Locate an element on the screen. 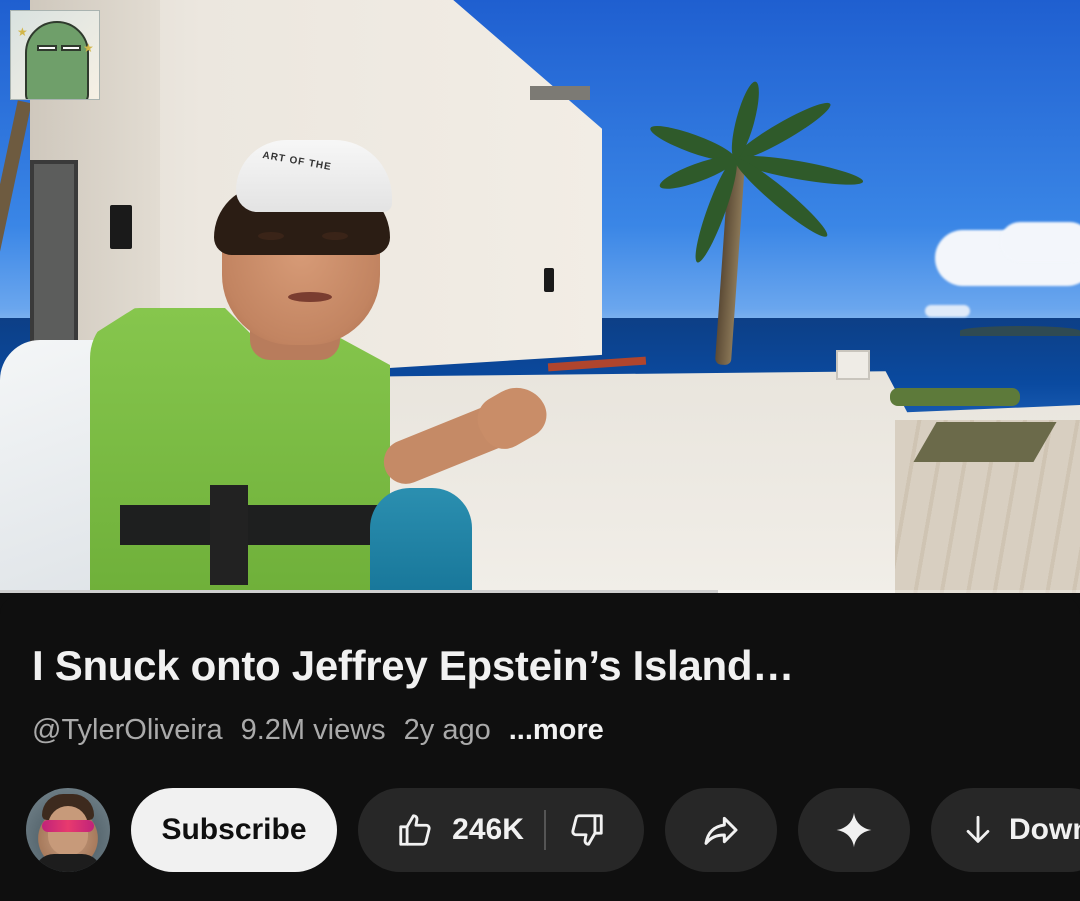 The image size is (1080, 901). like-button: 246K is located at coordinates (470, 830).